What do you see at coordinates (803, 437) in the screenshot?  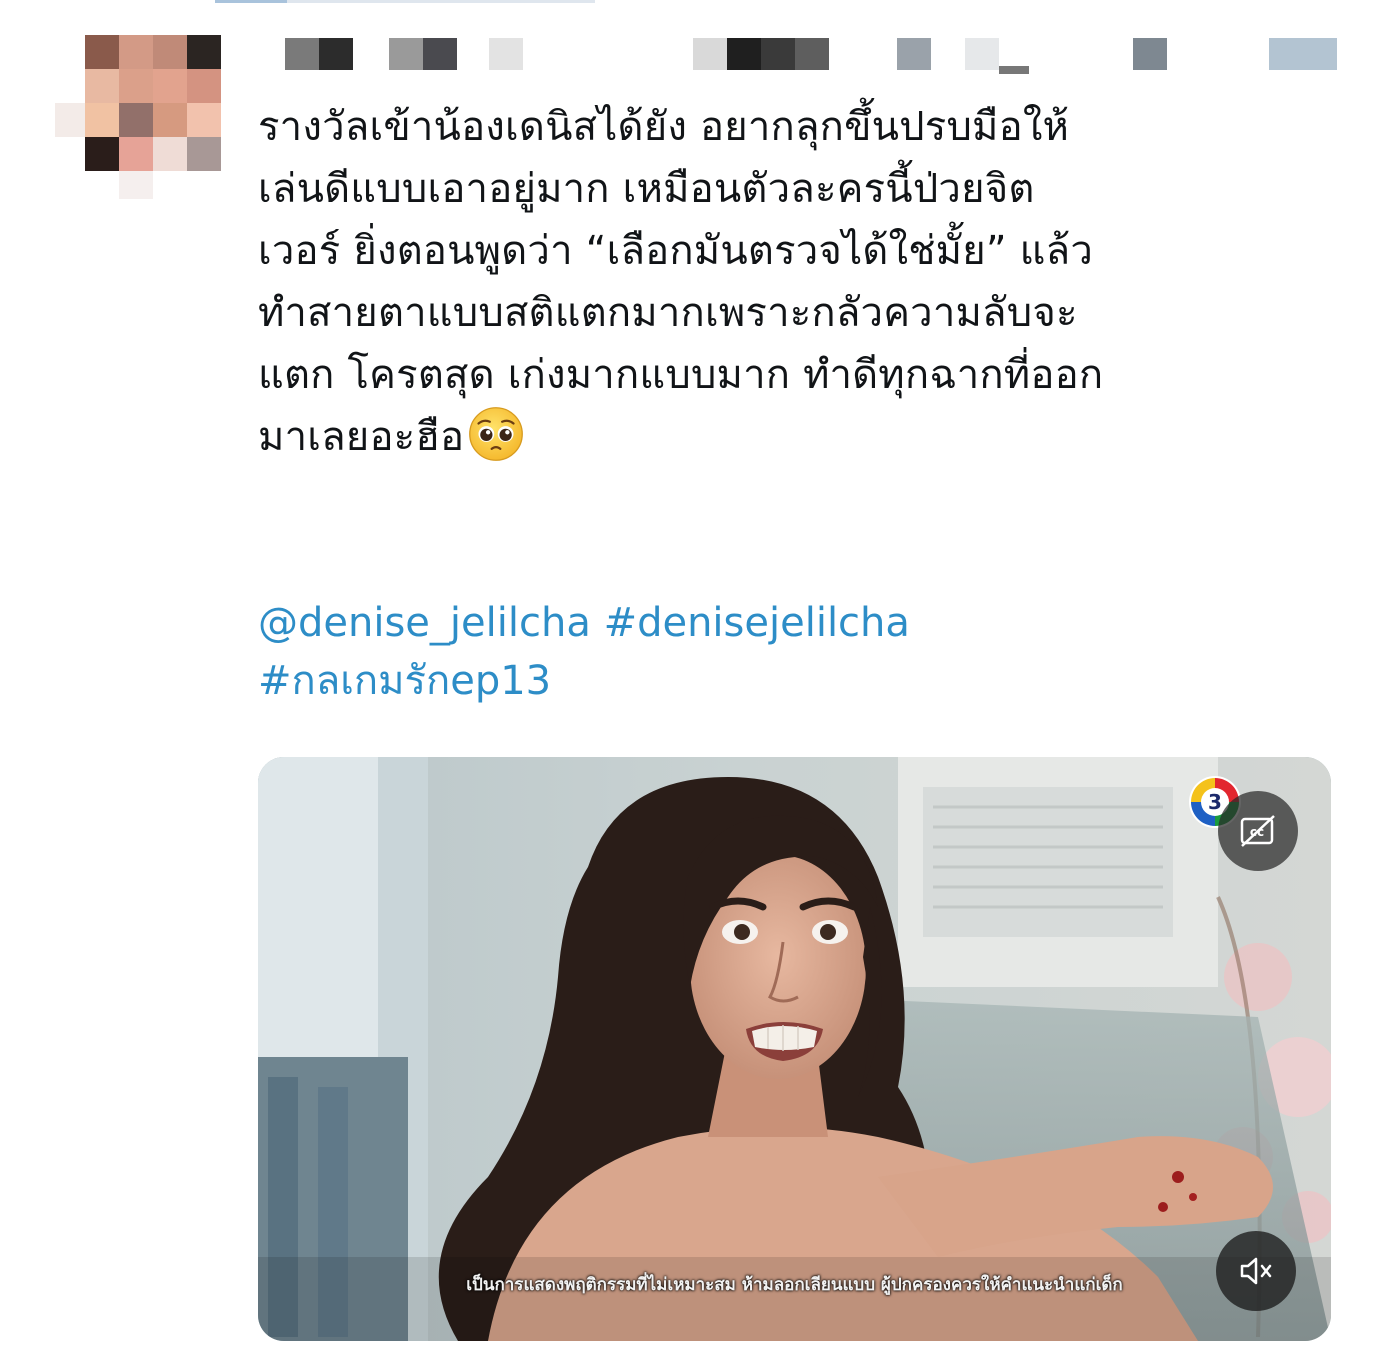 I see `tweet-text-line-last: มาเลยอะฮือ` at bounding box center [803, 437].